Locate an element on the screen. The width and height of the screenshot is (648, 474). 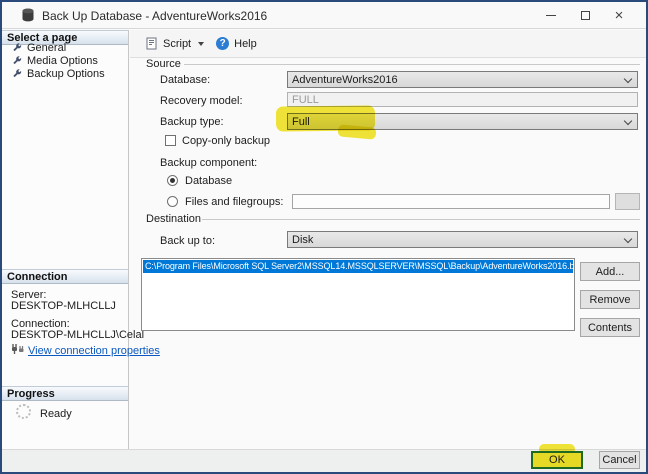
view-connection-properties-link: View connection properties is located at coordinates (94, 351).